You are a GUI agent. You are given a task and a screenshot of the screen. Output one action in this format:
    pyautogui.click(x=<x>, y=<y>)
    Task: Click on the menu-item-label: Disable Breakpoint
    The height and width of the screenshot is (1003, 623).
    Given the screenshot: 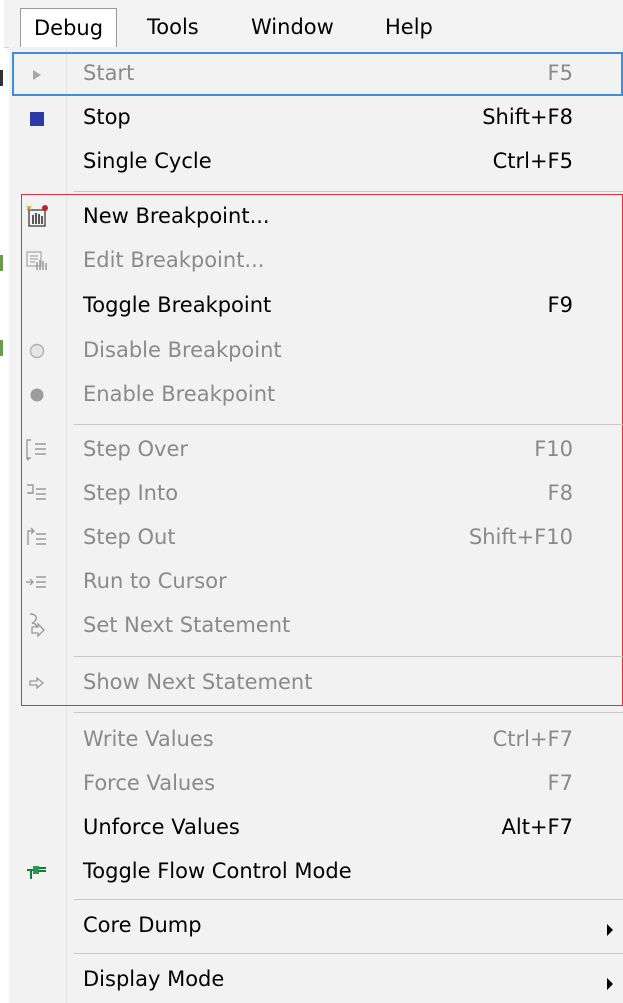 What is the action you would take?
    pyautogui.click(x=182, y=350)
    